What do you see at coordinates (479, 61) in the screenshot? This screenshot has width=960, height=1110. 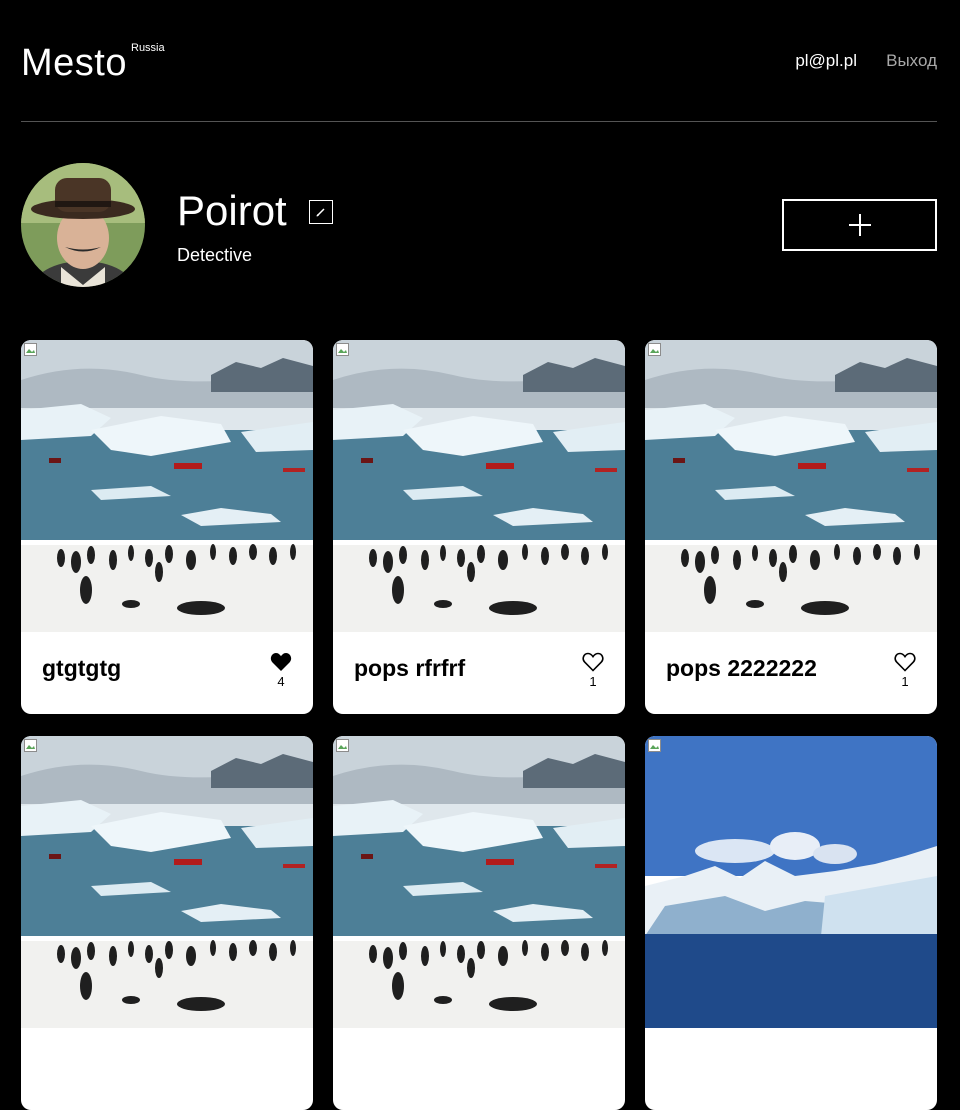 I see `header: Mesto Russia pl@pl.pl Выход` at bounding box center [479, 61].